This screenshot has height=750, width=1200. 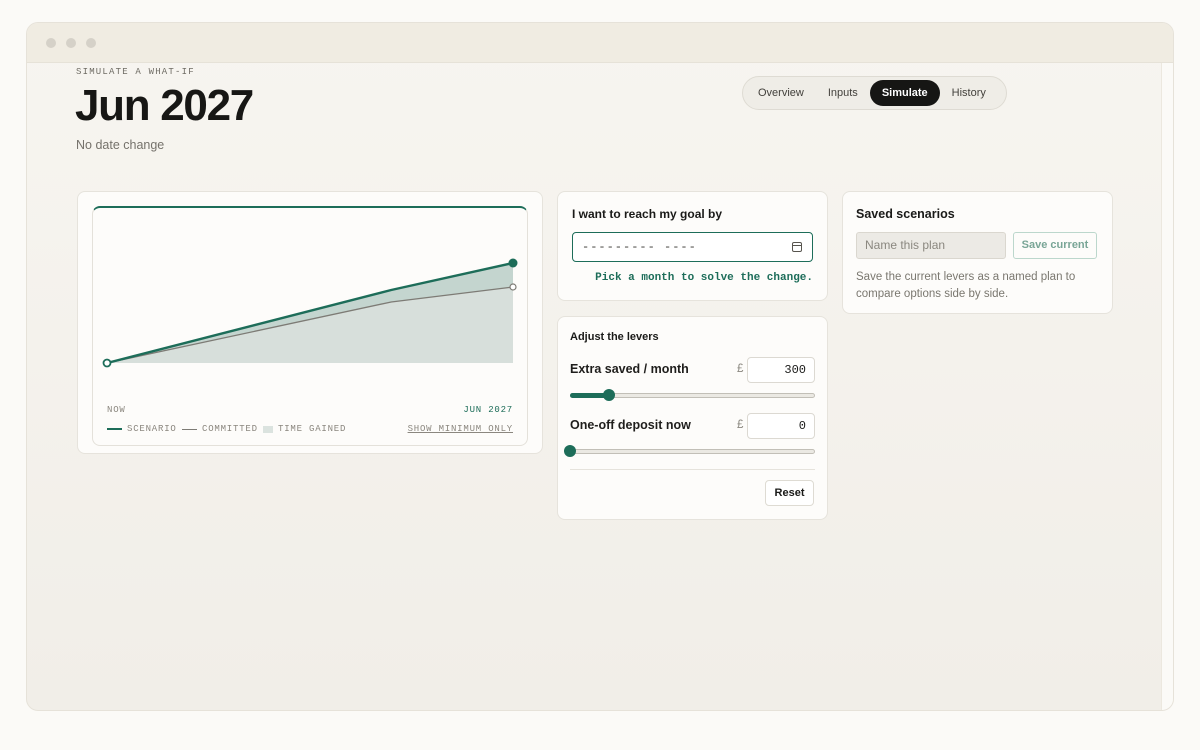 What do you see at coordinates (600, 43) in the screenshot?
I see `window-titlebar` at bounding box center [600, 43].